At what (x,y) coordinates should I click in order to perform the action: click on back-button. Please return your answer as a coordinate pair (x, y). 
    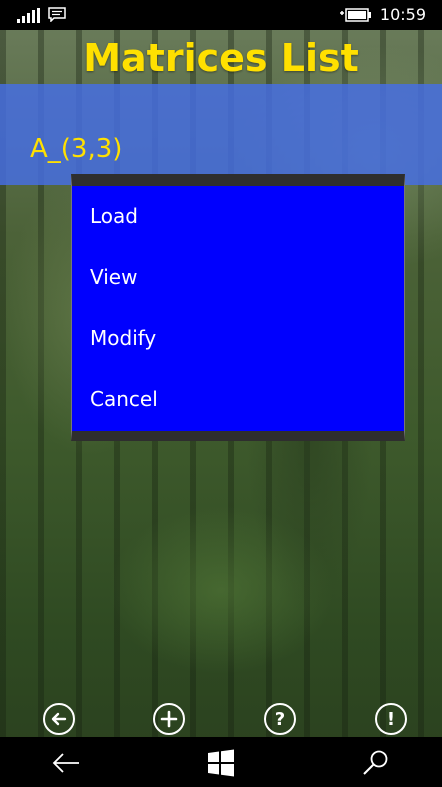
    Looking at the image, I should click on (59, 719).